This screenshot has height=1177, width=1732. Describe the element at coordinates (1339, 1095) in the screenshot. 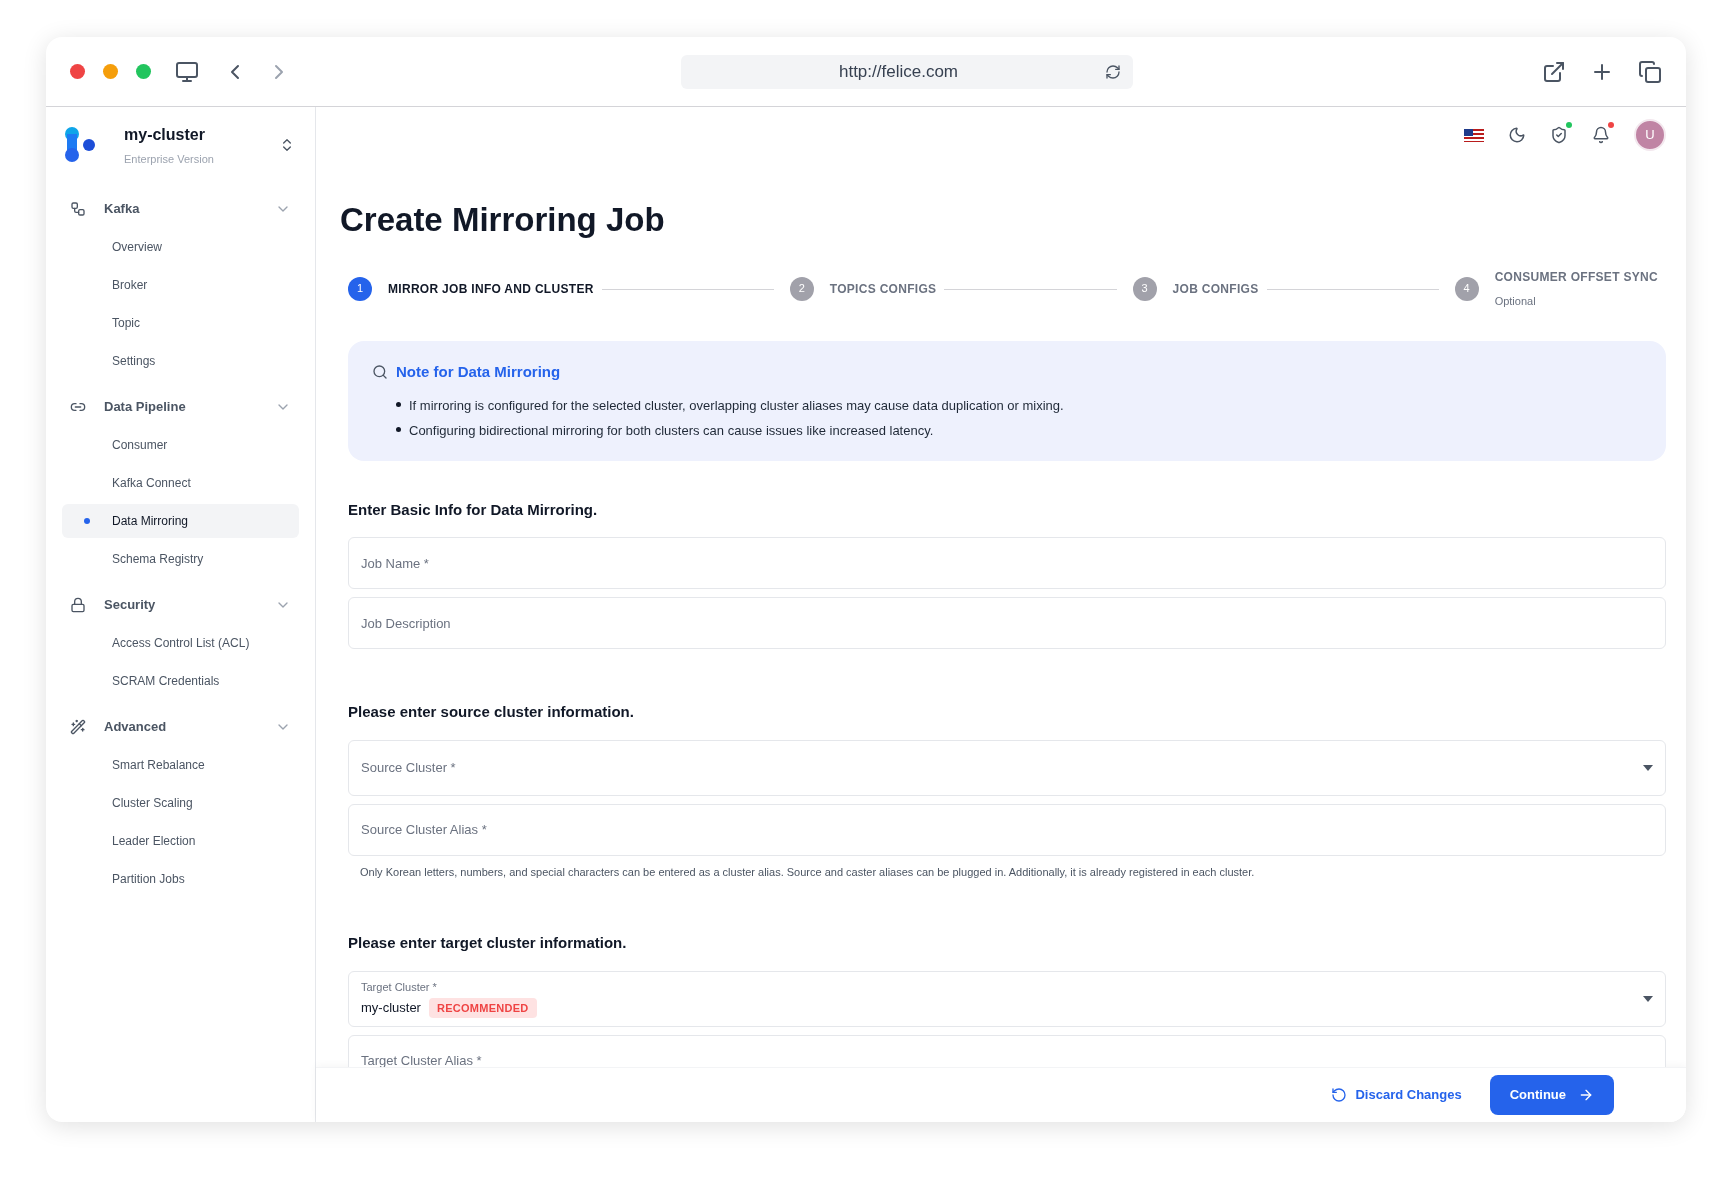

I see `undo-icon` at that location.